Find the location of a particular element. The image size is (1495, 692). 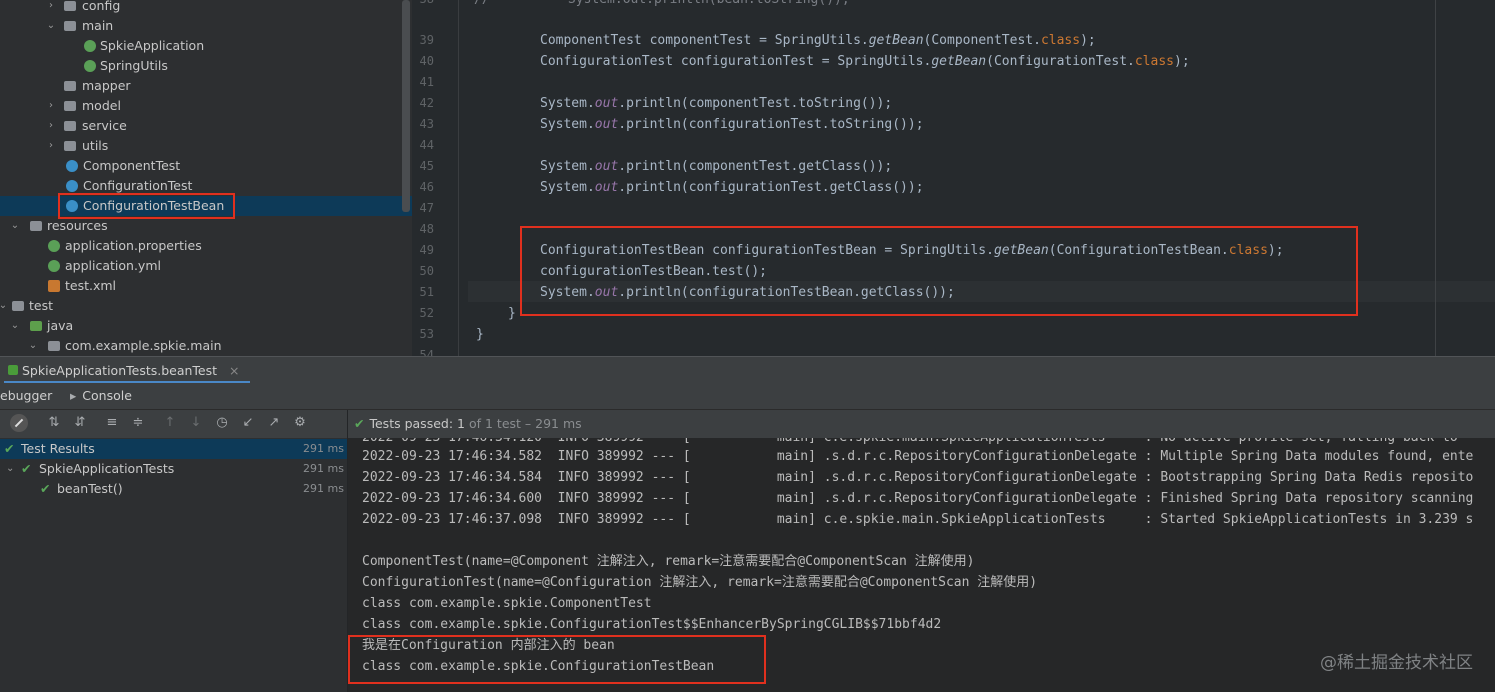

status-passed-label: Tests passed: is located at coordinates (411, 423).